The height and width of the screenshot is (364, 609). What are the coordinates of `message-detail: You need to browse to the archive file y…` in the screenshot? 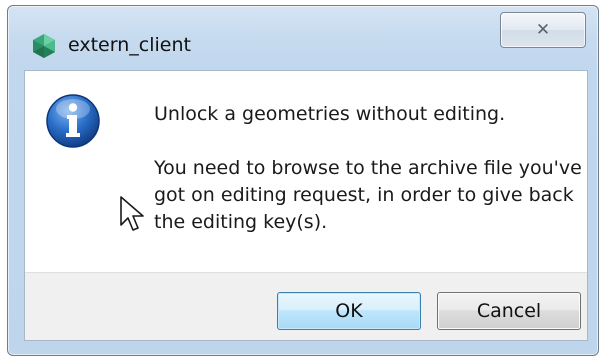 It's located at (368, 195).